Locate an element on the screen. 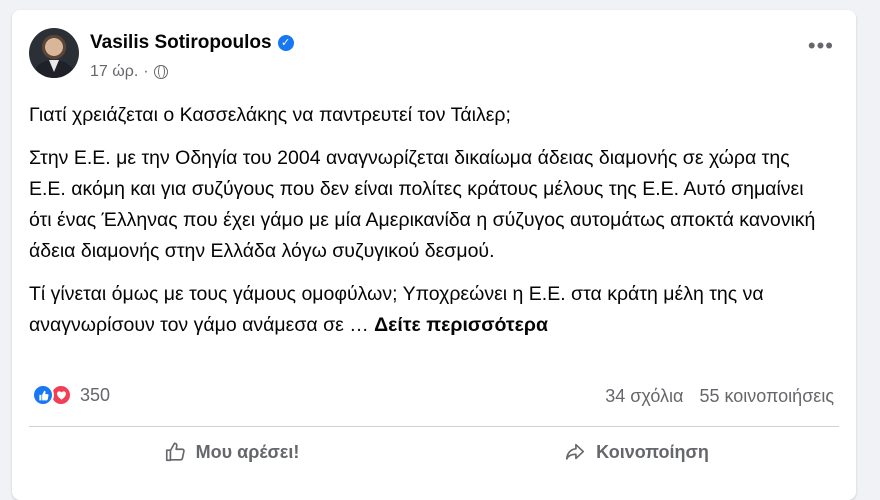  thumbs-up-icon is located at coordinates (175, 452).